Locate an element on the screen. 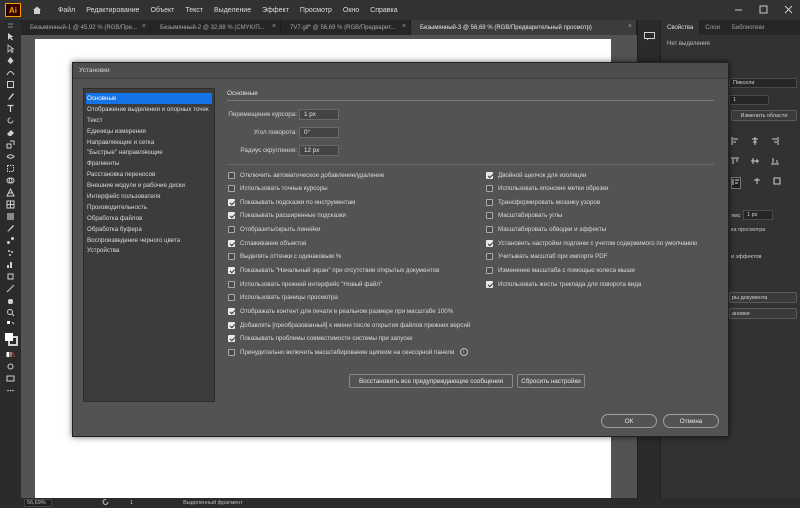 Image resolution: width=800 pixels, height=508 pixels. brush-tool-icon is located at coordinates (10, 96).